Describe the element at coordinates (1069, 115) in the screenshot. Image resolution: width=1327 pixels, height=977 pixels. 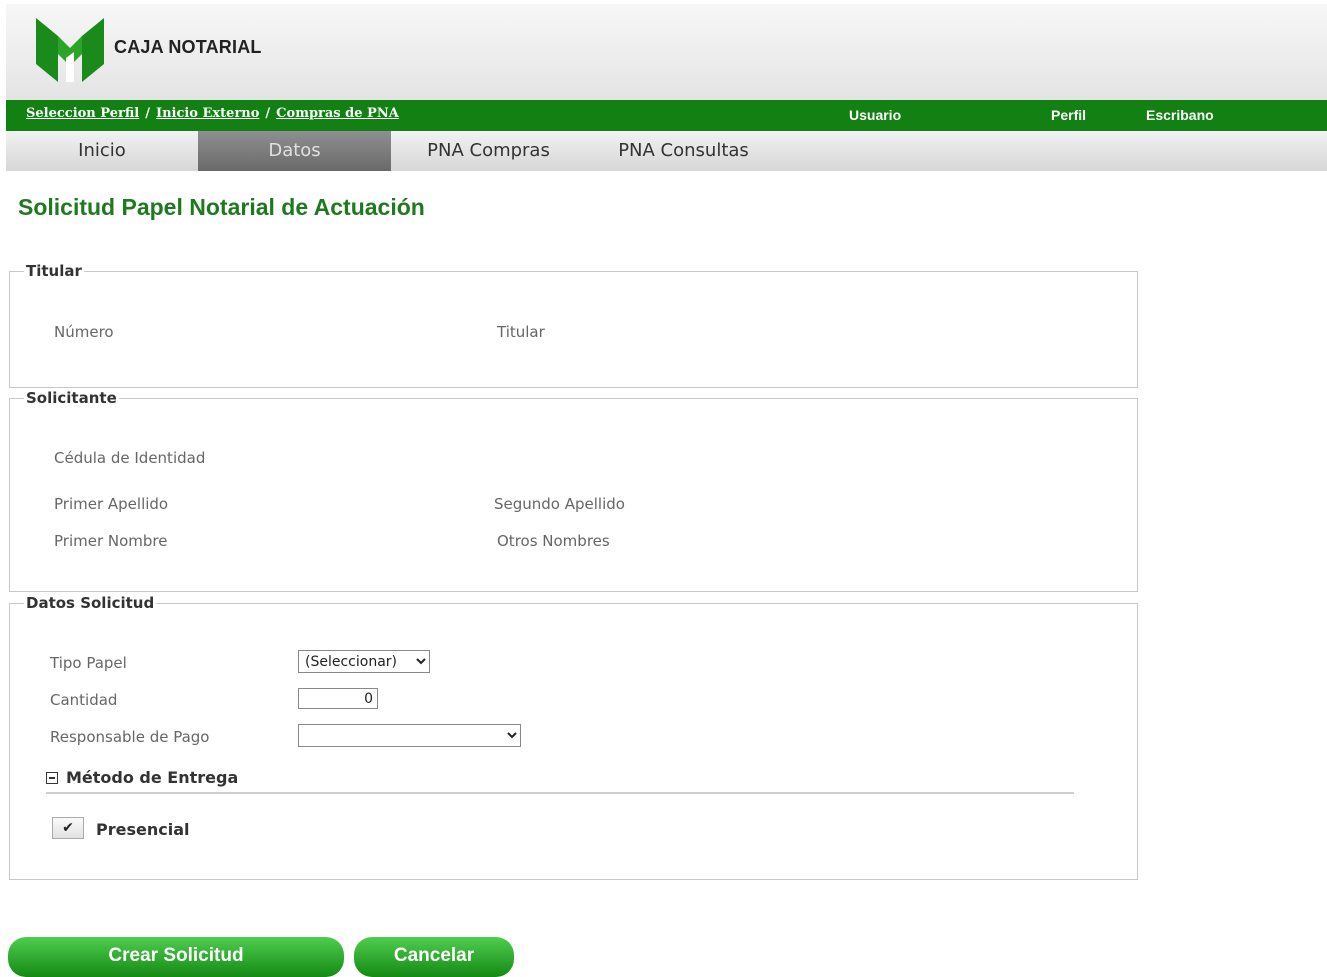
I see `profile-label: Perfil` at that location.